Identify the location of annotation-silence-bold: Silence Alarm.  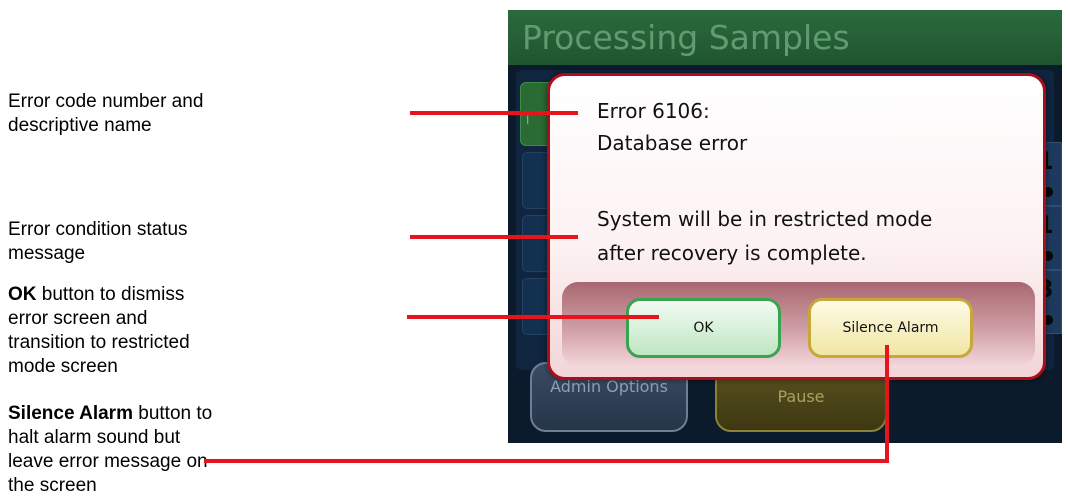
(70, 413).